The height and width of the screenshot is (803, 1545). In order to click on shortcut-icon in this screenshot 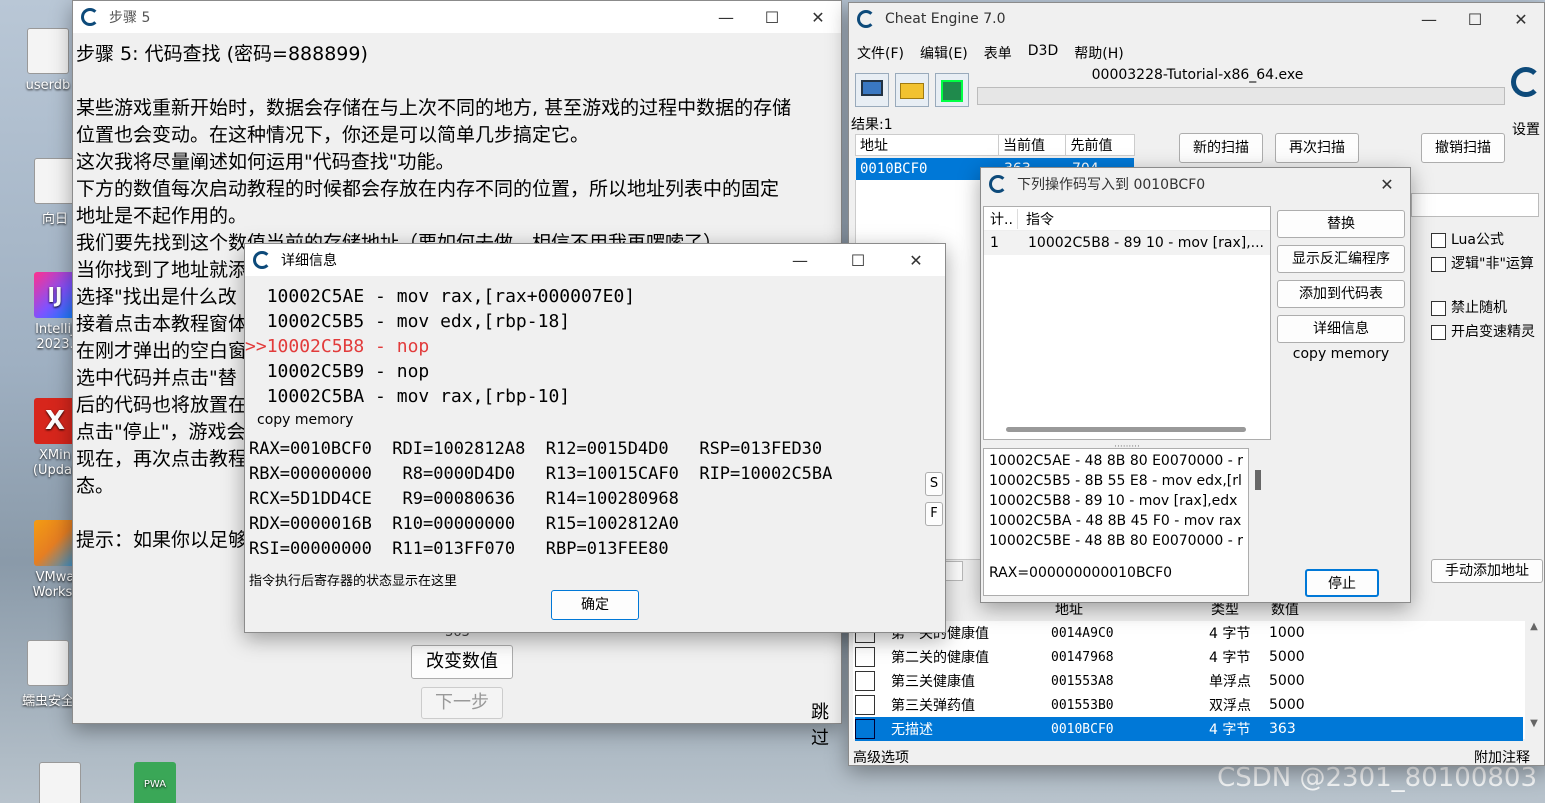, I will do `click(55, 181)`.